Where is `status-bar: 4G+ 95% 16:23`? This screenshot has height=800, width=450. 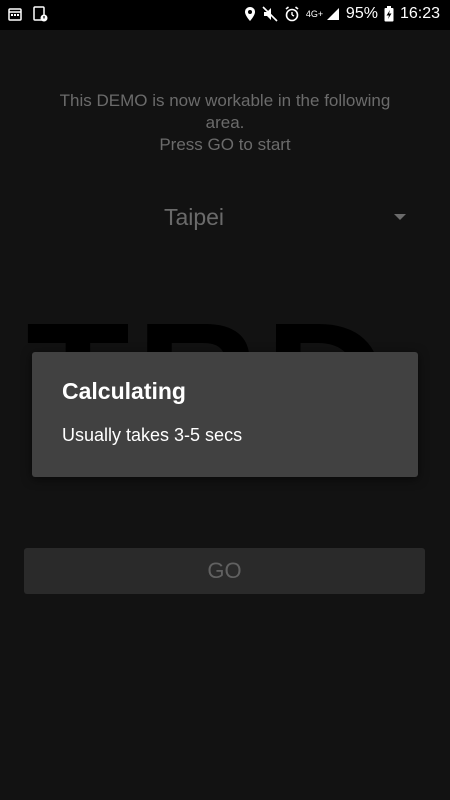
status-bar: 4G+ 95% 16:23 is located at coordinates (225, 15).